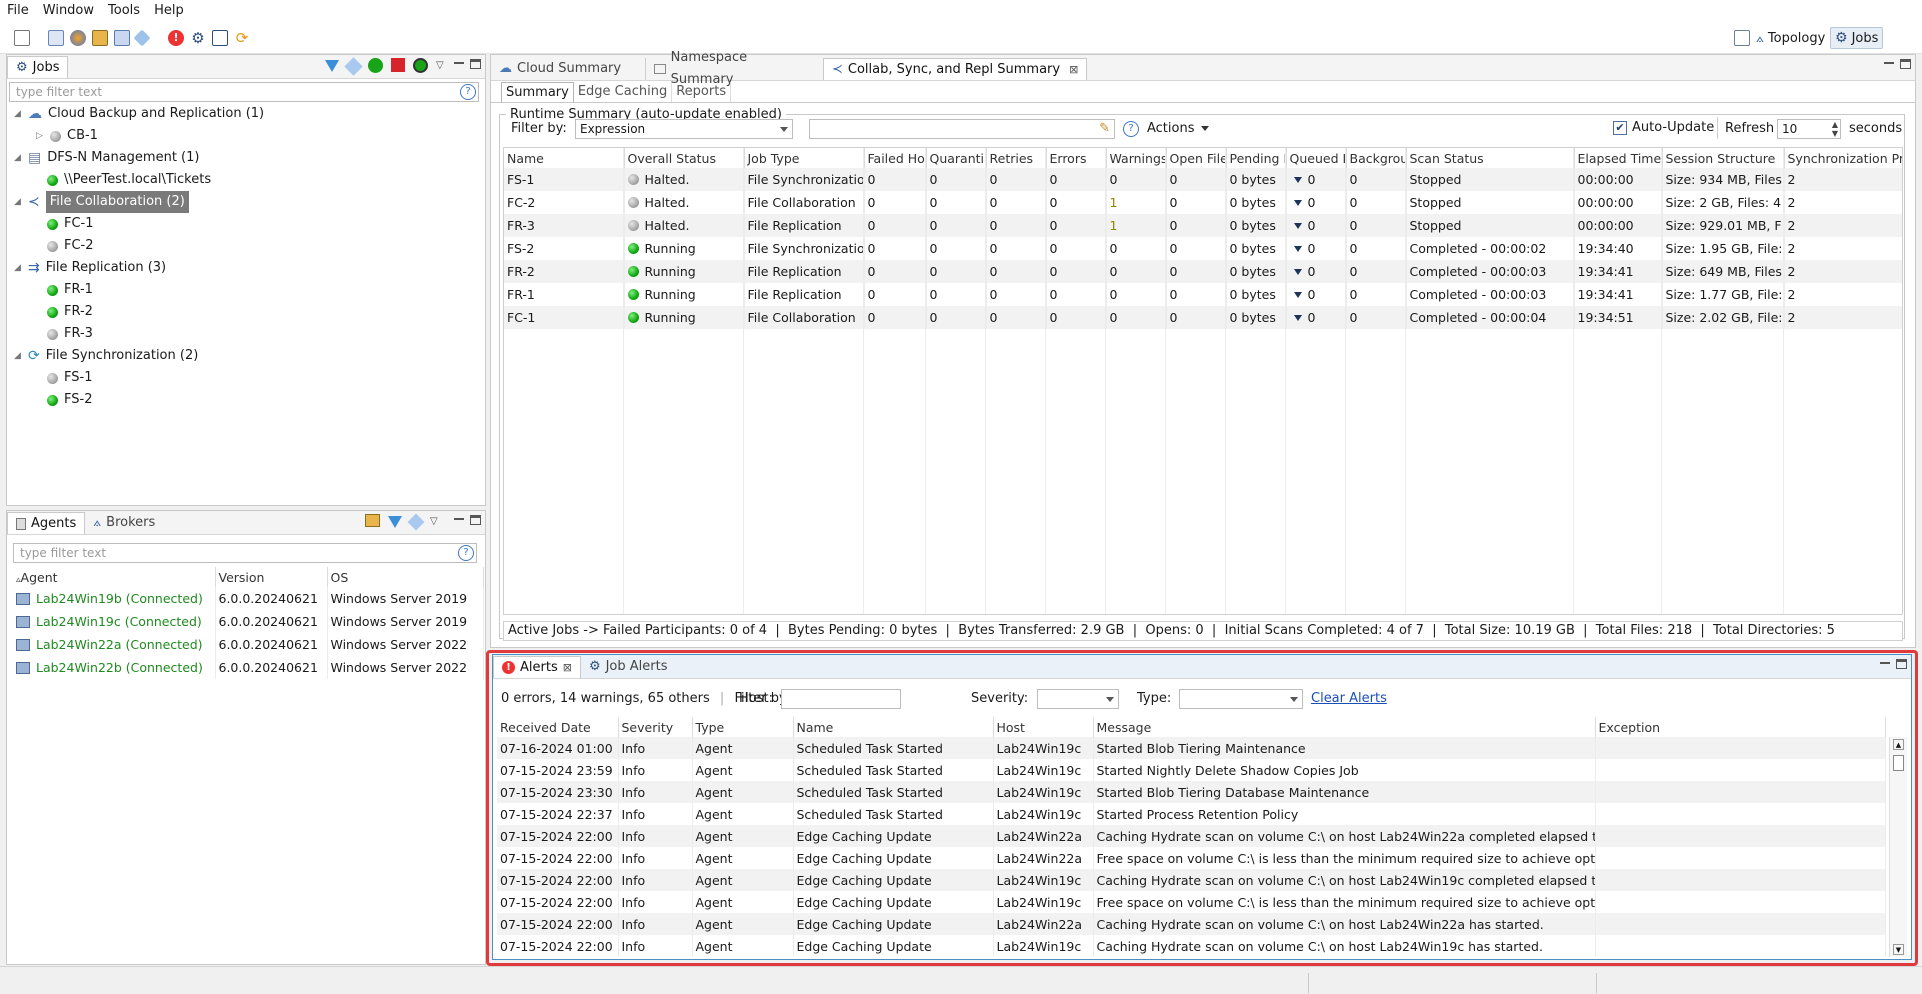 This screenshot has height=994, width=1922. What do you see at coordinates (1256, 158) in the screenshot?
I see `column-header: Pending B` at bounding box center [1256, 158].